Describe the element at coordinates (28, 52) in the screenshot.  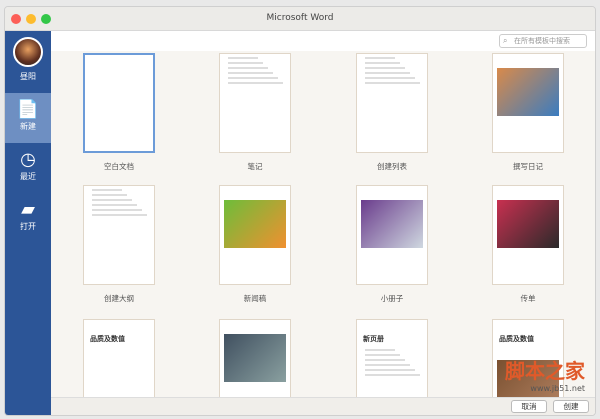
I see `avatar` at that location.